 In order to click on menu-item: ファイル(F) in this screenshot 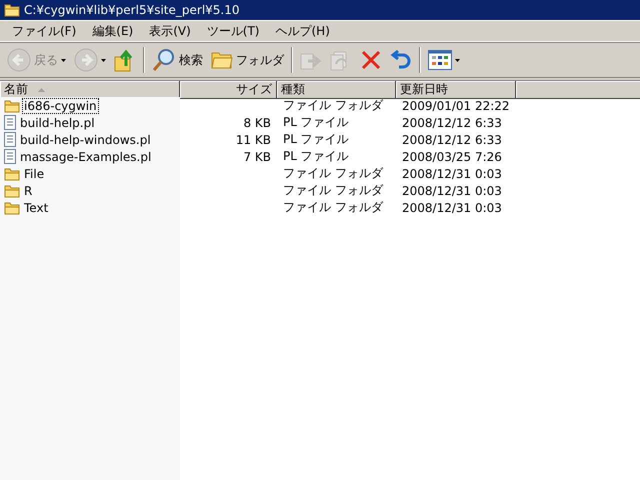, I will do `click(44, 31)`.